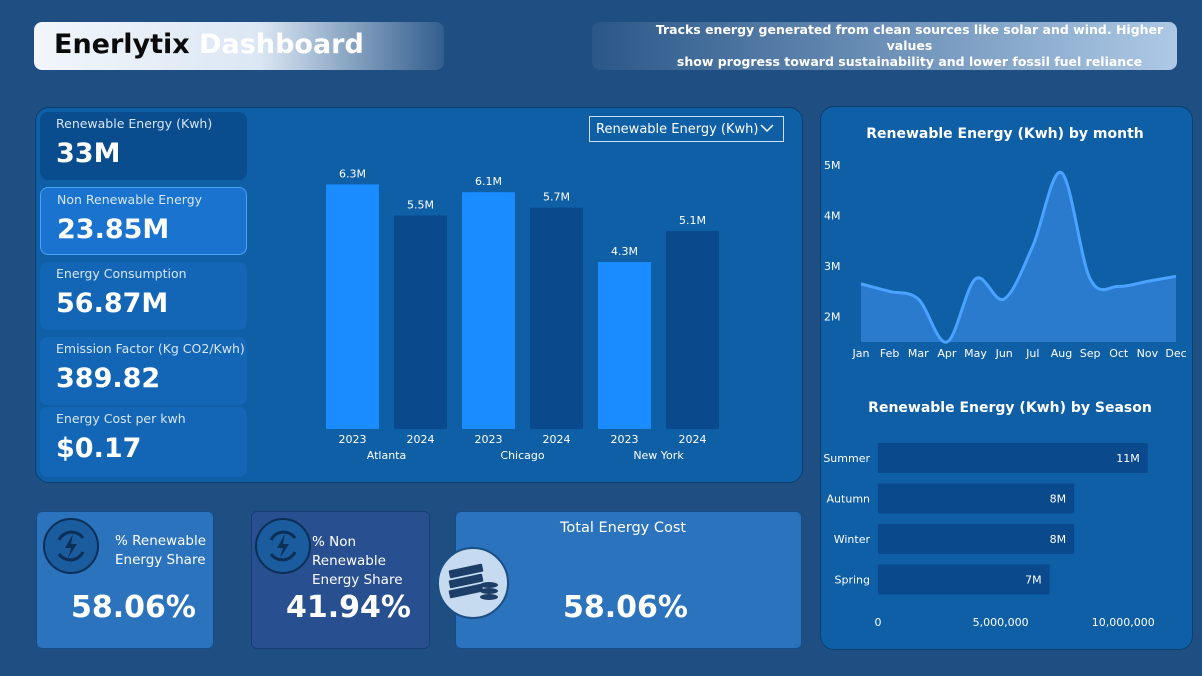 The width and height of the screenshot is (1202, 676). What do you see at coordinates (125, 580) in the screenshot?
I see `renewable-share-card: % Renewable Energy Share 58.06%` at bounding box center [125, 580].